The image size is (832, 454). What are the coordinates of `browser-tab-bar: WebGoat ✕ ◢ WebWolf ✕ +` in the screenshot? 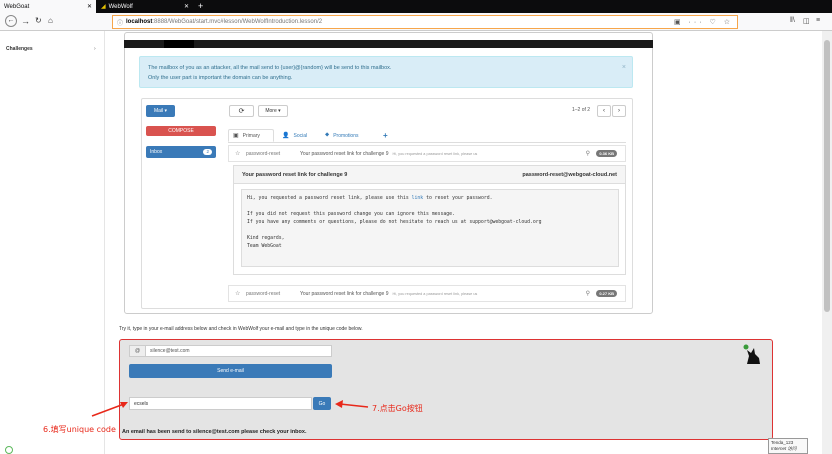 It's located at (416, 6).